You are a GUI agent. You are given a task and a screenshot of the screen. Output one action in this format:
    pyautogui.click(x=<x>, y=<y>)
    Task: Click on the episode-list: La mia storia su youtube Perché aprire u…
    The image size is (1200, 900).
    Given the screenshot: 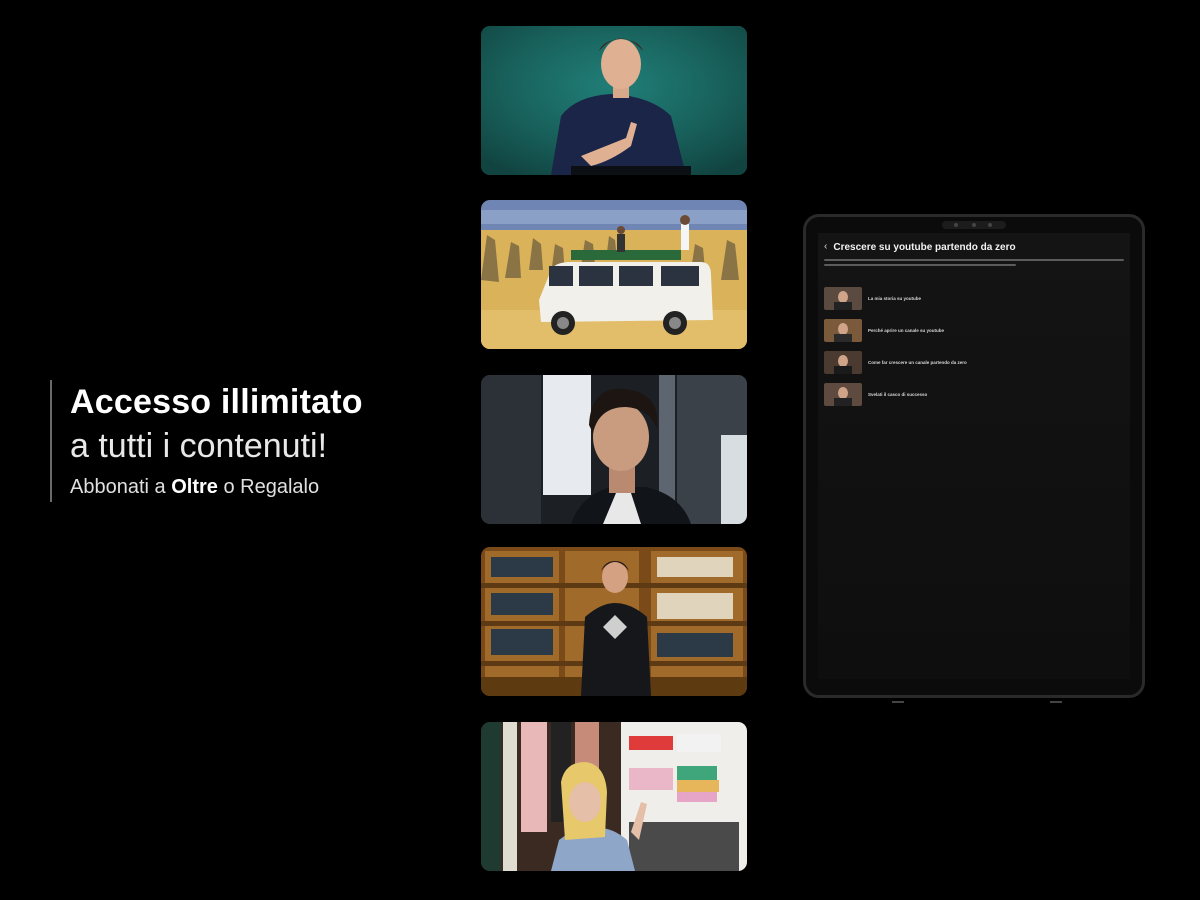 What is the action you would take?
    pyautogui.click(x=974, y=346)
    